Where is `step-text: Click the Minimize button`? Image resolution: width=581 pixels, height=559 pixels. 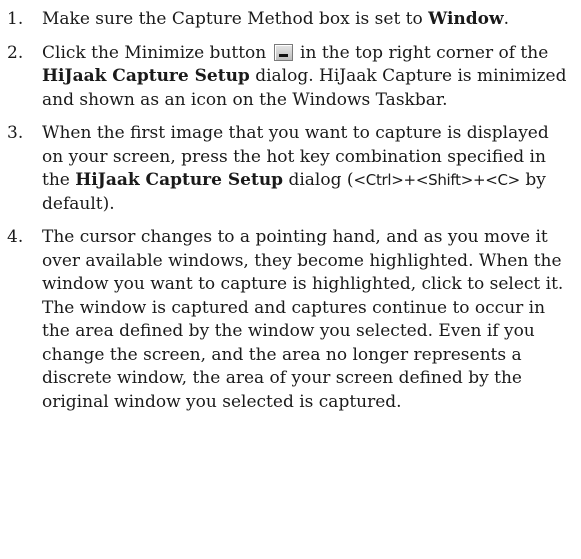
step-text: Click the Minimize button is located at coordinates (157, 52).